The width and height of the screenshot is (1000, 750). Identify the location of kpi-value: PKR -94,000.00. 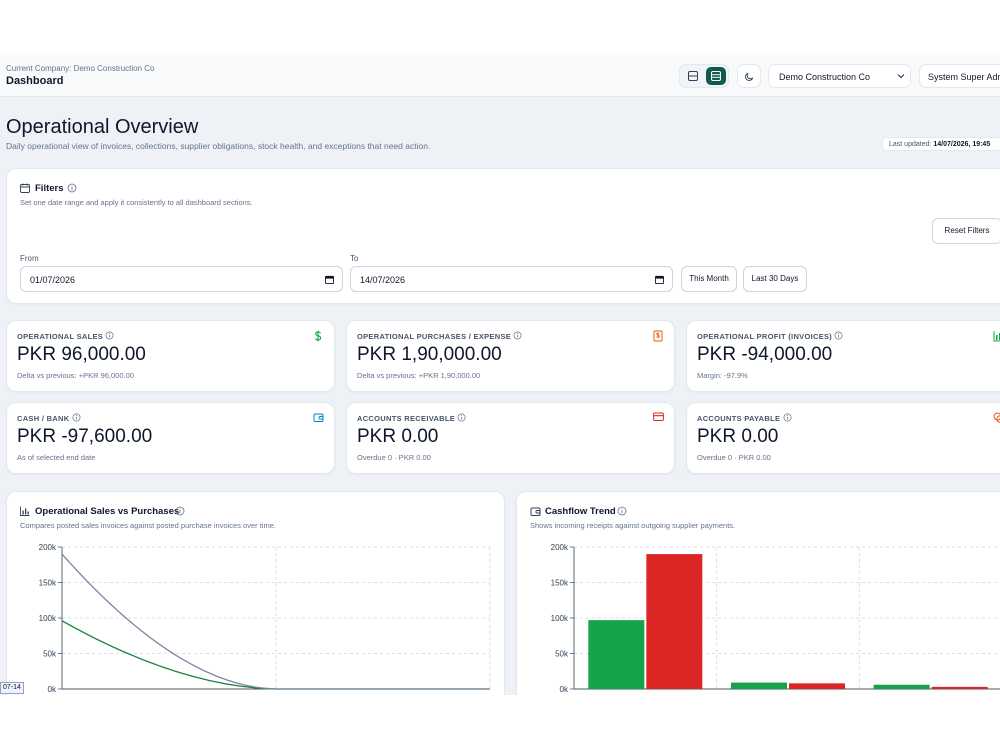
(765, 354).